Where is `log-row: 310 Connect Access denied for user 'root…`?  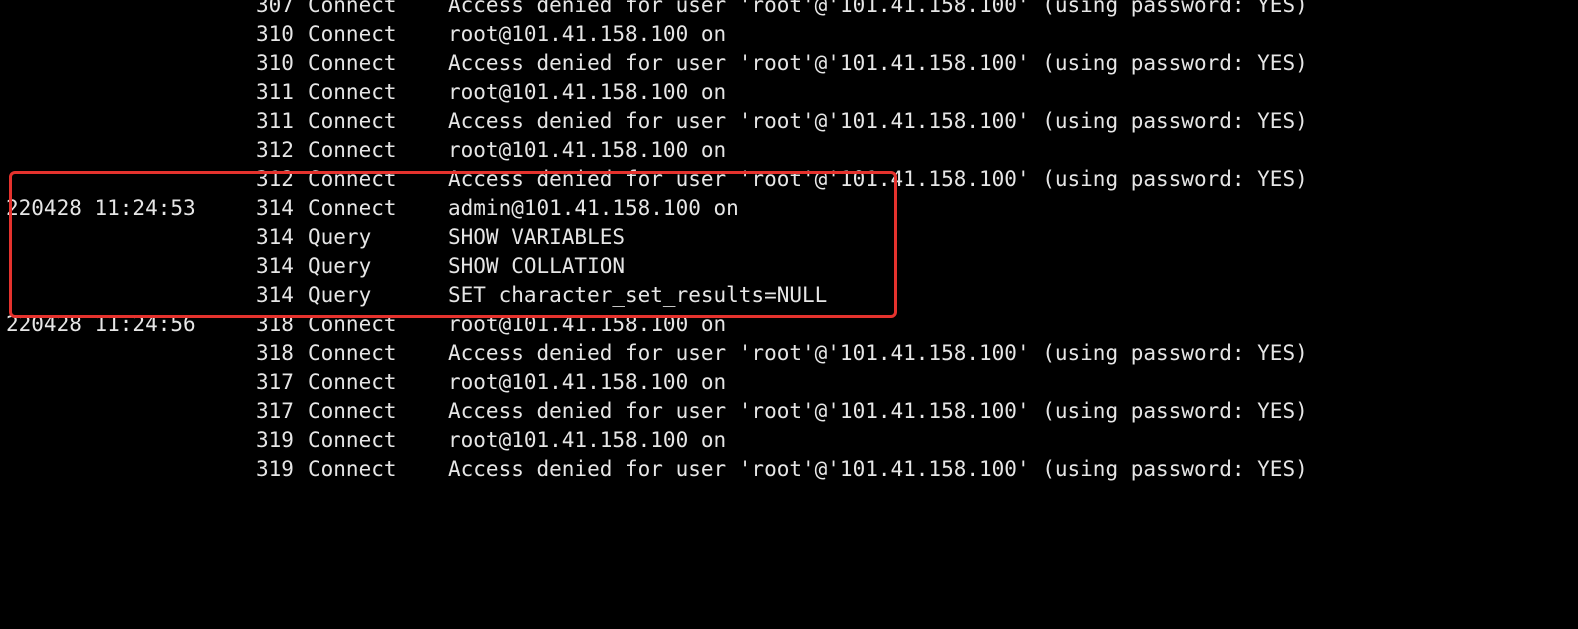 log-row: 310 Connect Access denied for user 'root… is located at coordinates (789, 63).